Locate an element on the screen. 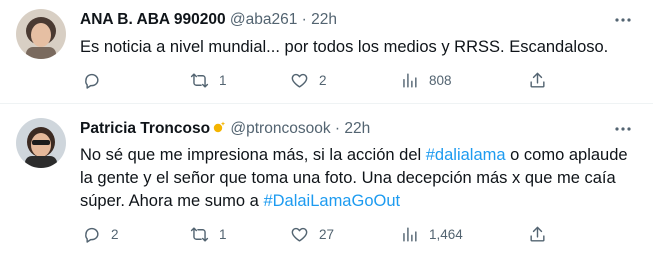 This screenshot has height=260, width=653. sparkle-icon is located at coordinates (219, 127).